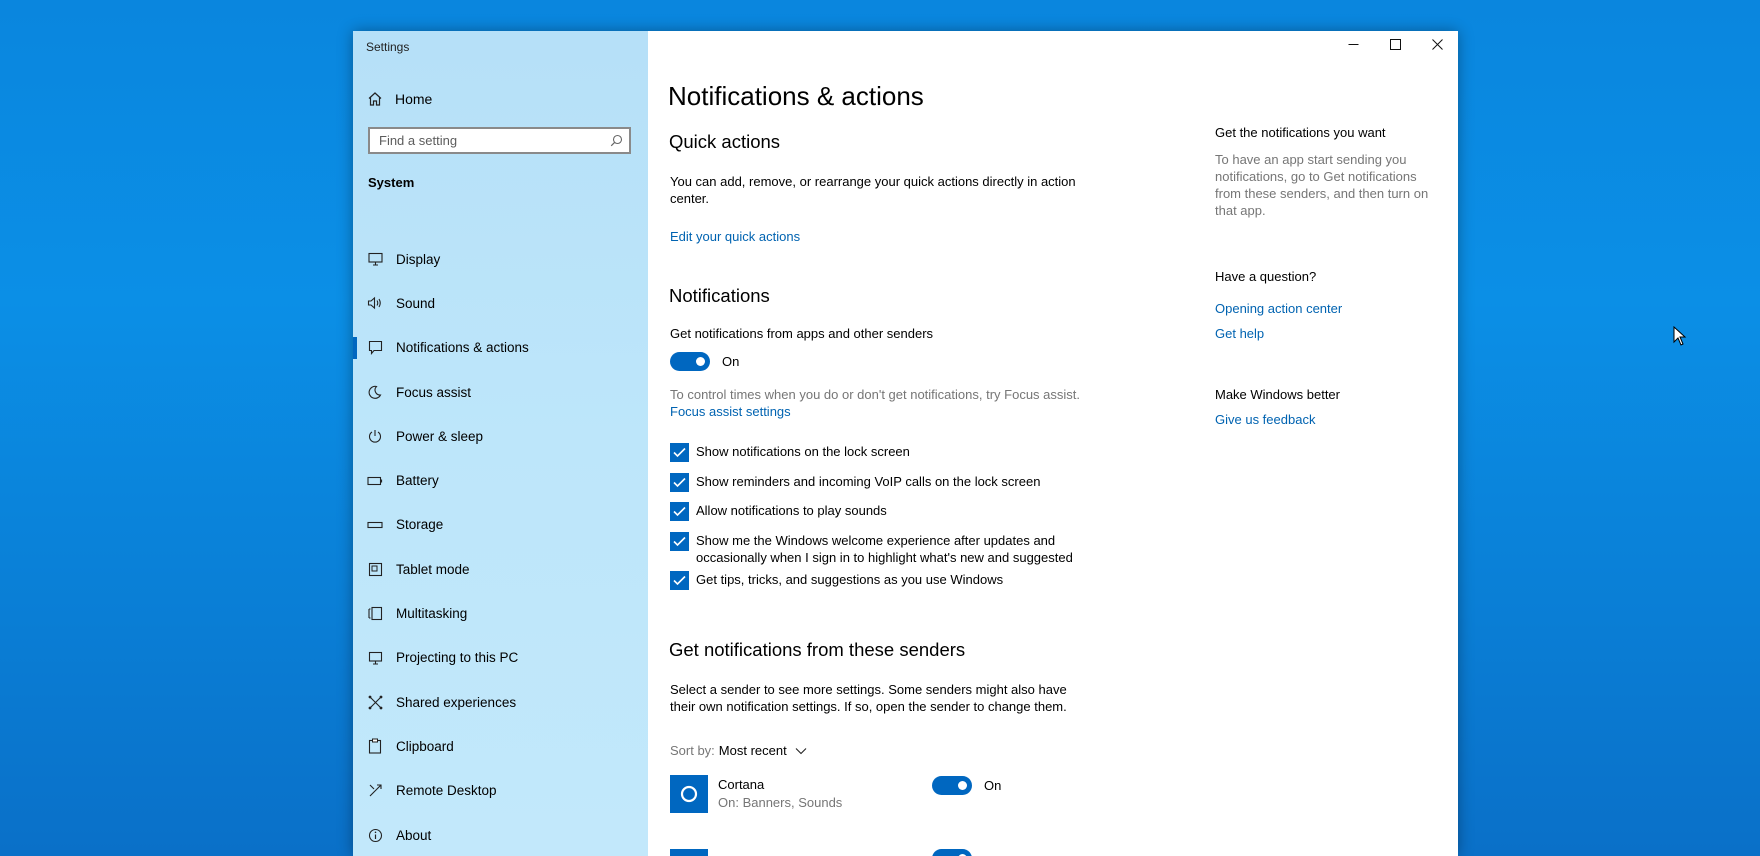  Describe the element at coordinates (817, 649) in the screenshot. I see `senders-heading: Get notifications from these senders` at that location.